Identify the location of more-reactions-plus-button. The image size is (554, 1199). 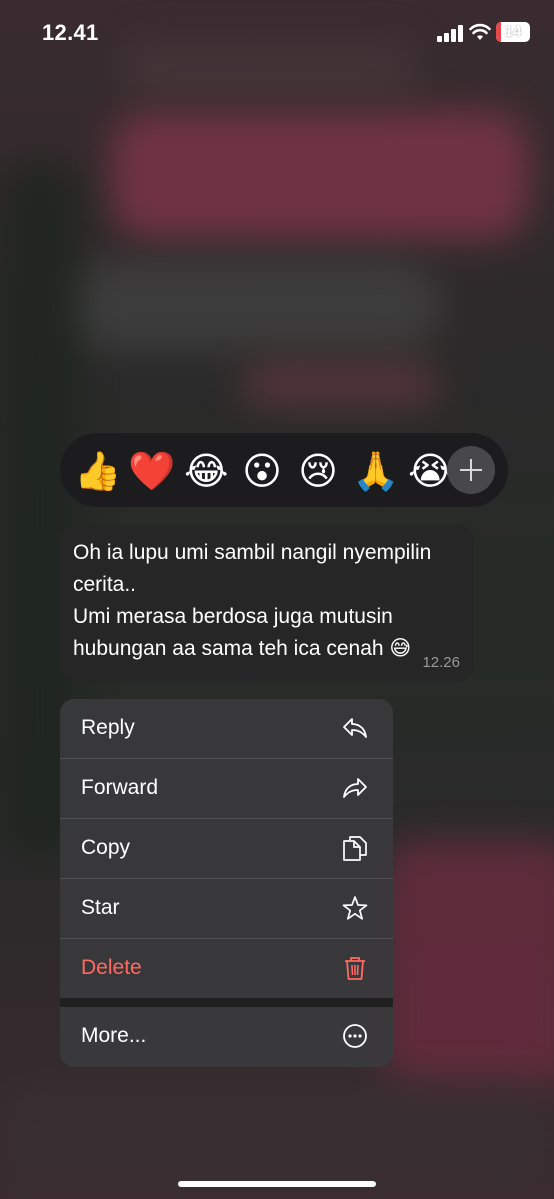
(471, 470).